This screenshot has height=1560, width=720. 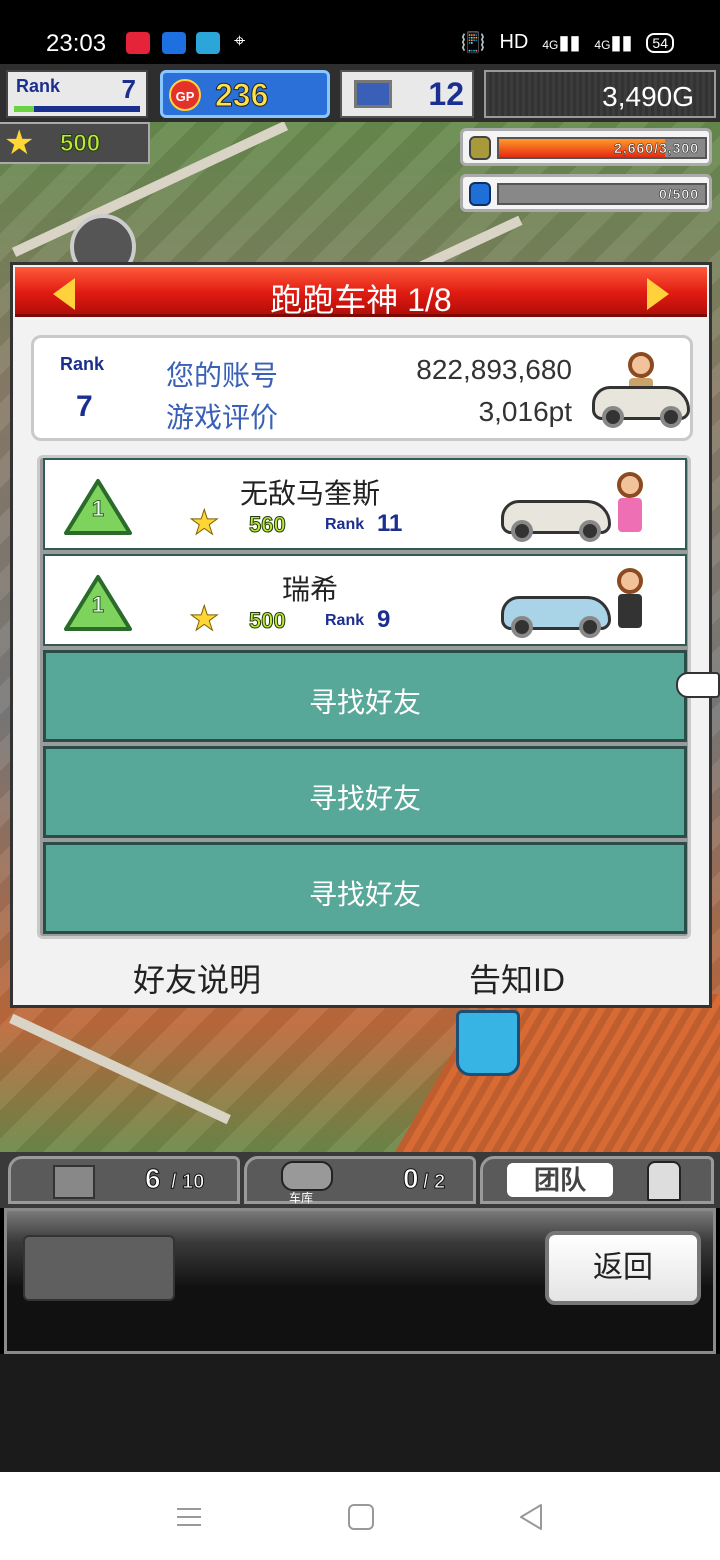 I want to click on friend-rank-value: 9, so click(x=384, y=619).